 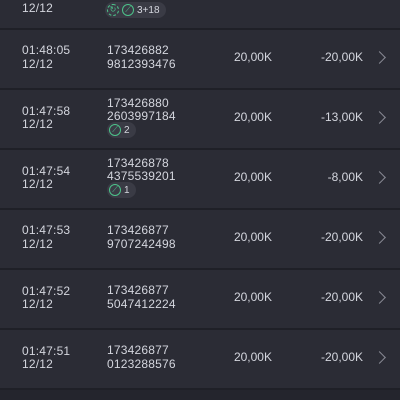 I want to click on divider, so click(x=200, y=389).